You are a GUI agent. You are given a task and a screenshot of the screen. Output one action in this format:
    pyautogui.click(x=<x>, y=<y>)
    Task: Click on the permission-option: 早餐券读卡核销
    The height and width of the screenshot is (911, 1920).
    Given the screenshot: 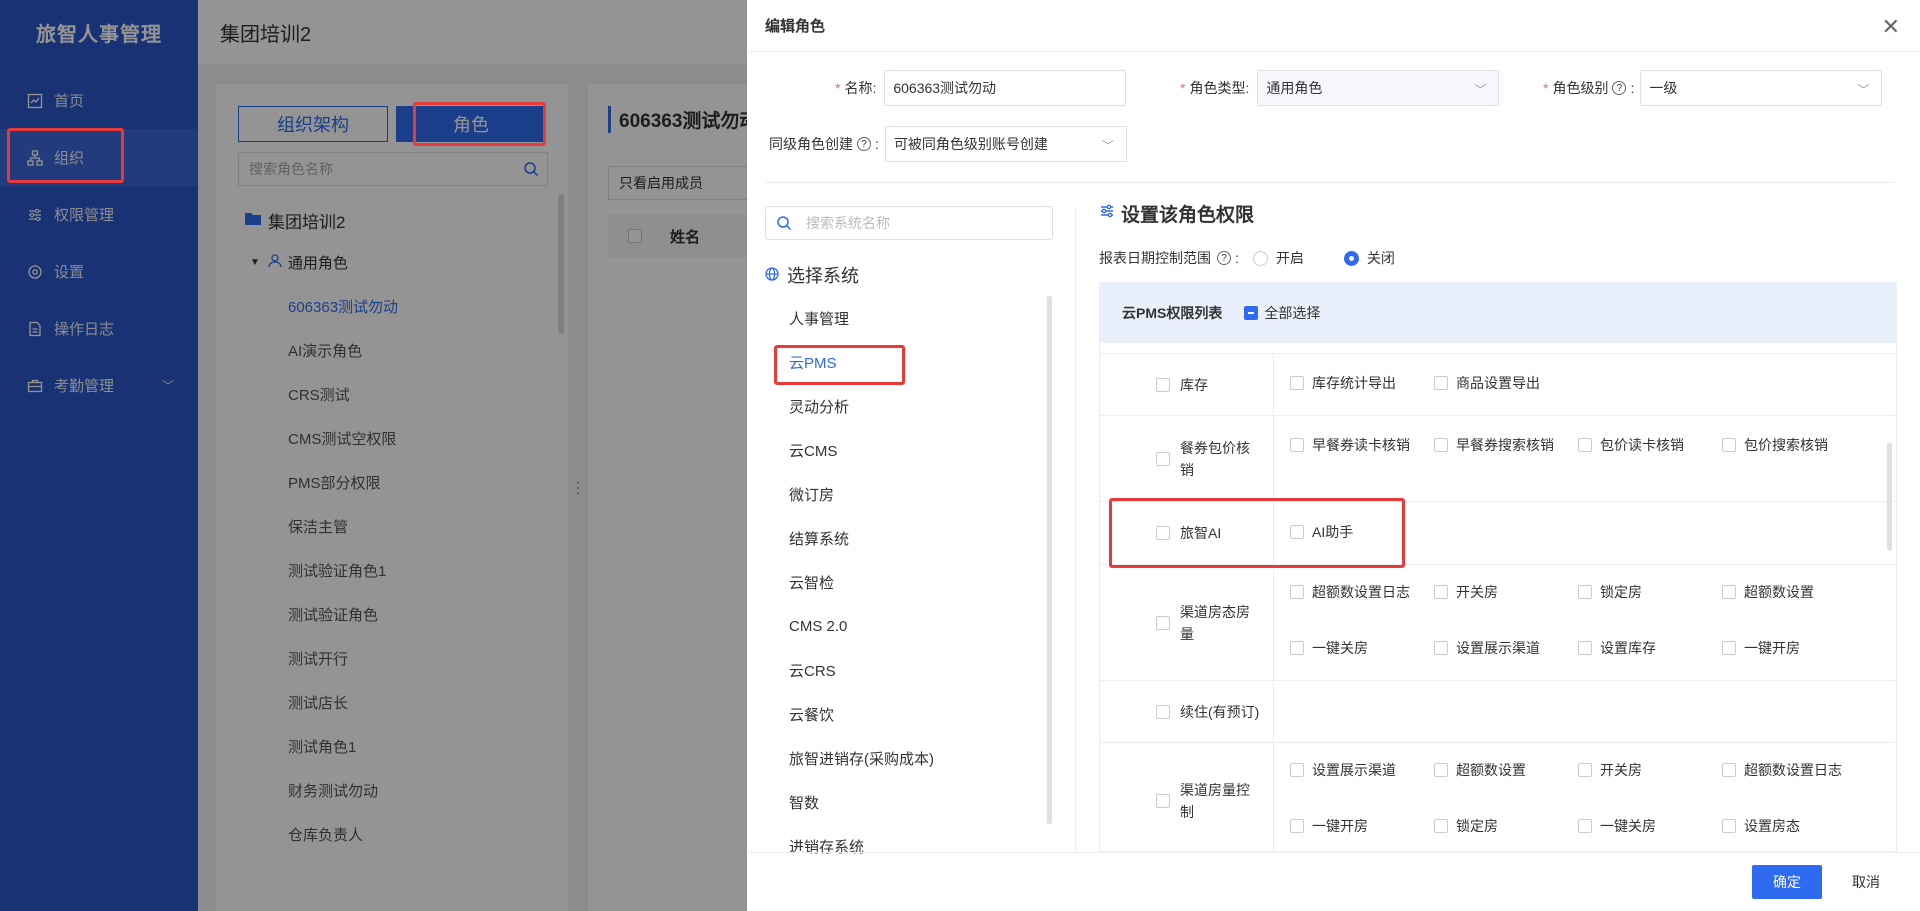 What is the action you would take?
    pyautogui.click(x=1351, y=445)
    